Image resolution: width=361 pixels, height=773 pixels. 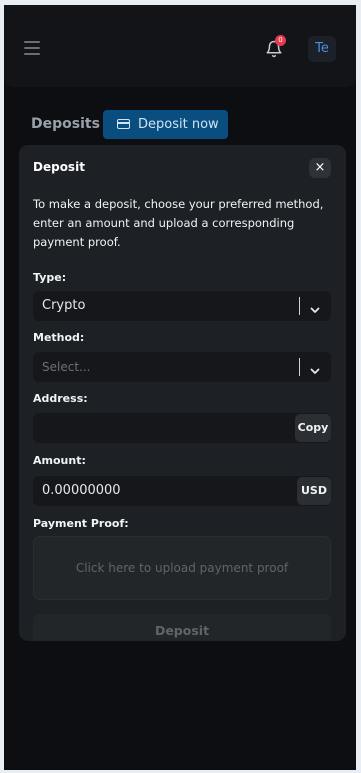 I want to click on payment-proof-label: Payment Proof:, so click(x=81, y=523).